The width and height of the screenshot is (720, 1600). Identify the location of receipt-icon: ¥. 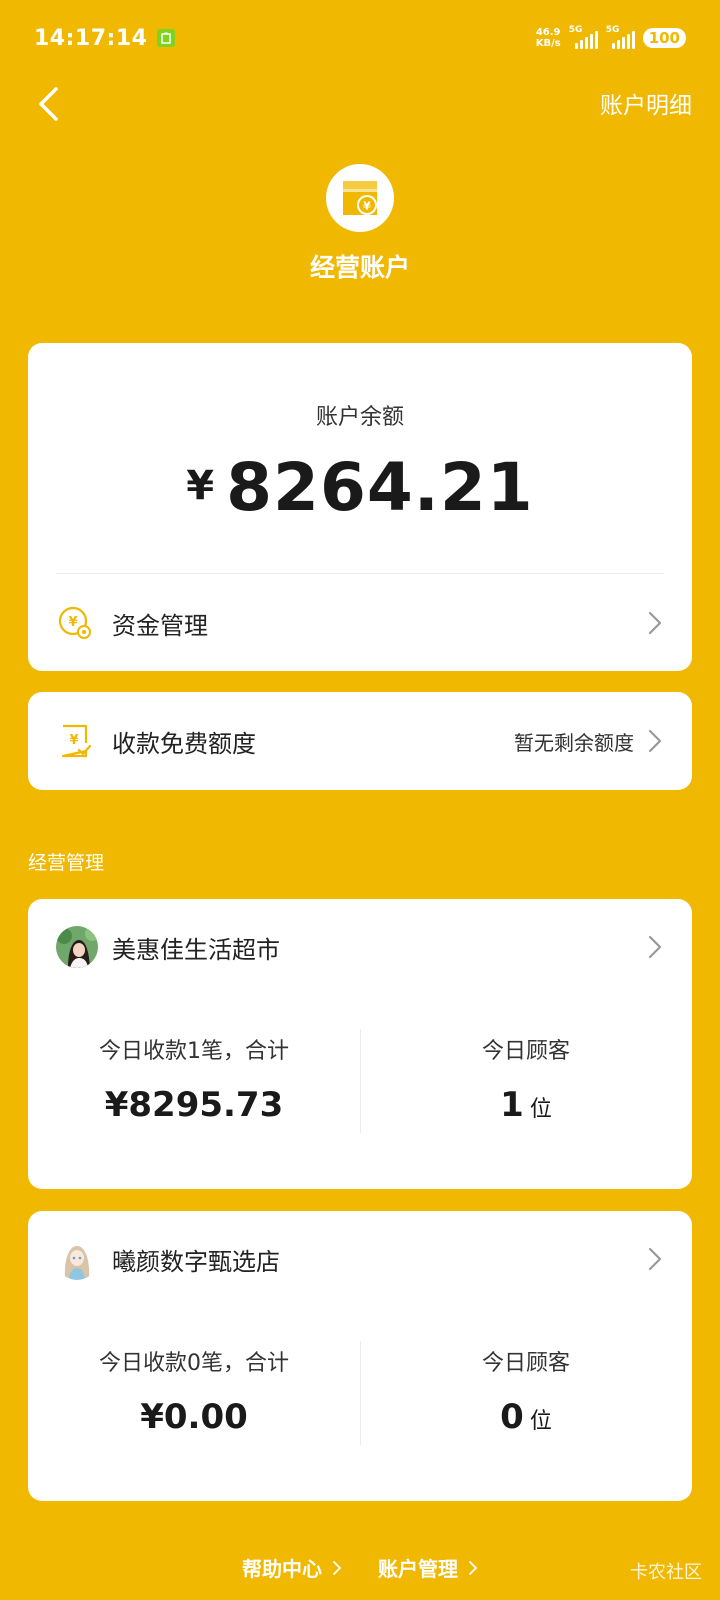
(75, 741).